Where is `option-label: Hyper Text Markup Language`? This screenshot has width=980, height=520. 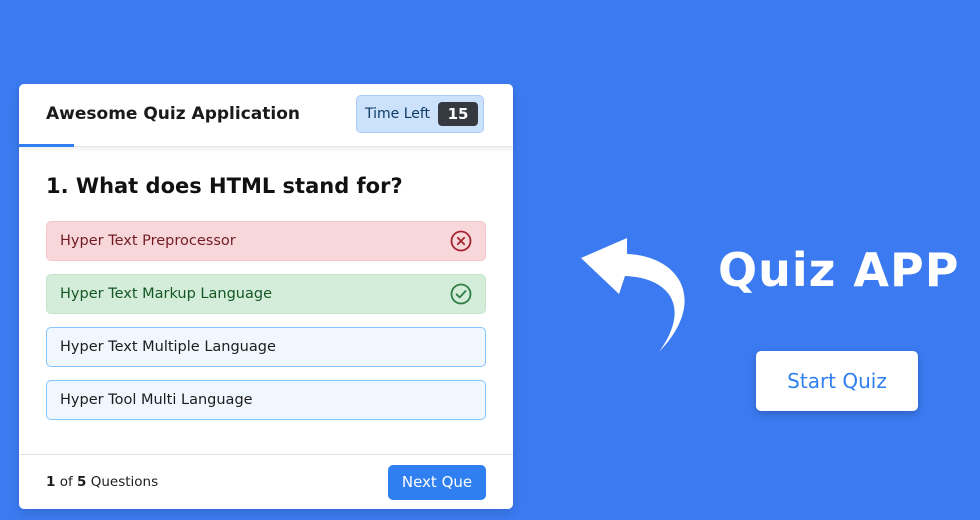 option-label: Hyper Text Markup Language is located at coordinates (166, 294).